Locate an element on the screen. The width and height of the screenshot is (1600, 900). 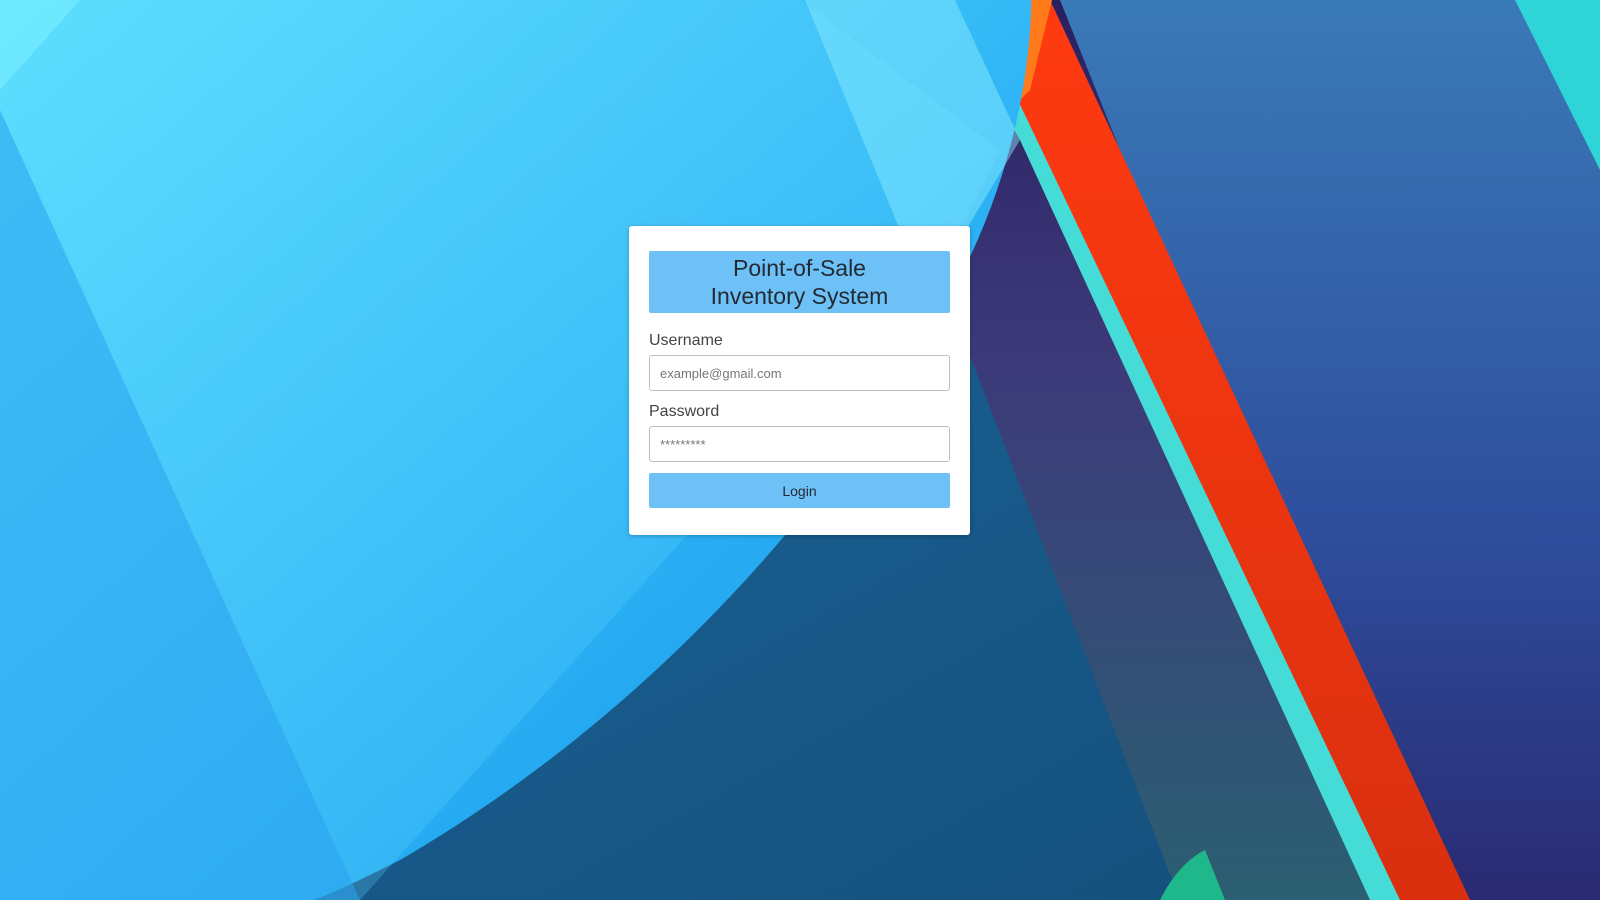
username-input is located at coordinates (799, 373).